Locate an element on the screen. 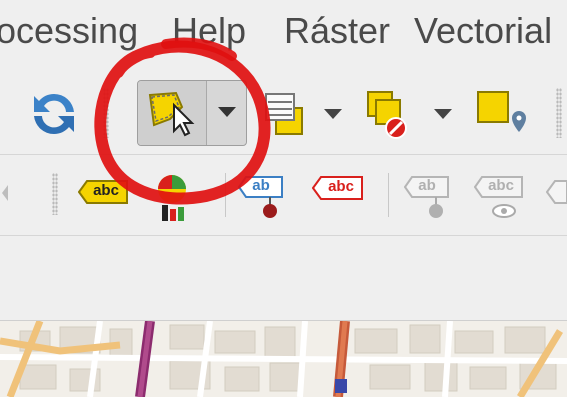 This screenshot has height=397, width=567. layer-labeling-icon: abc is located at coordinates (103, 192).